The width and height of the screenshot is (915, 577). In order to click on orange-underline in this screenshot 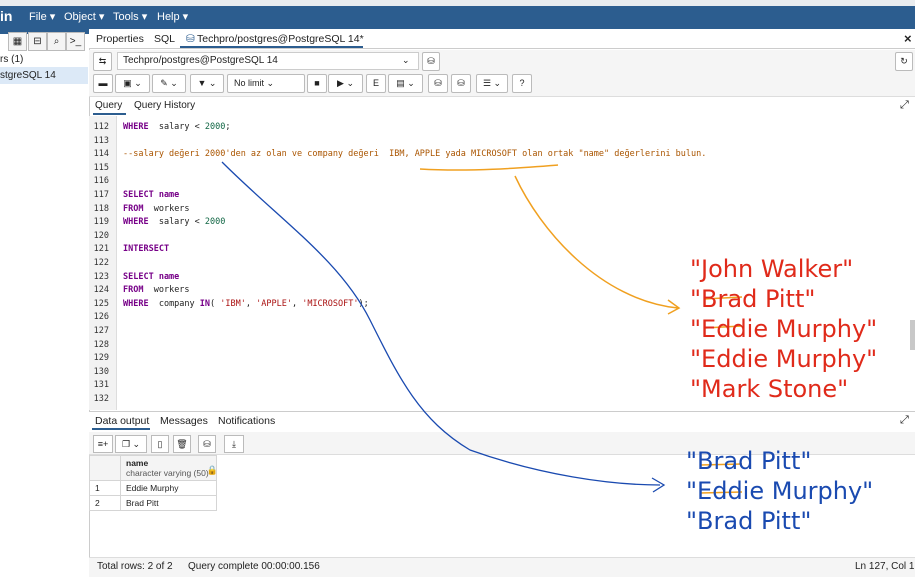, I will do `click(489, 167)`.